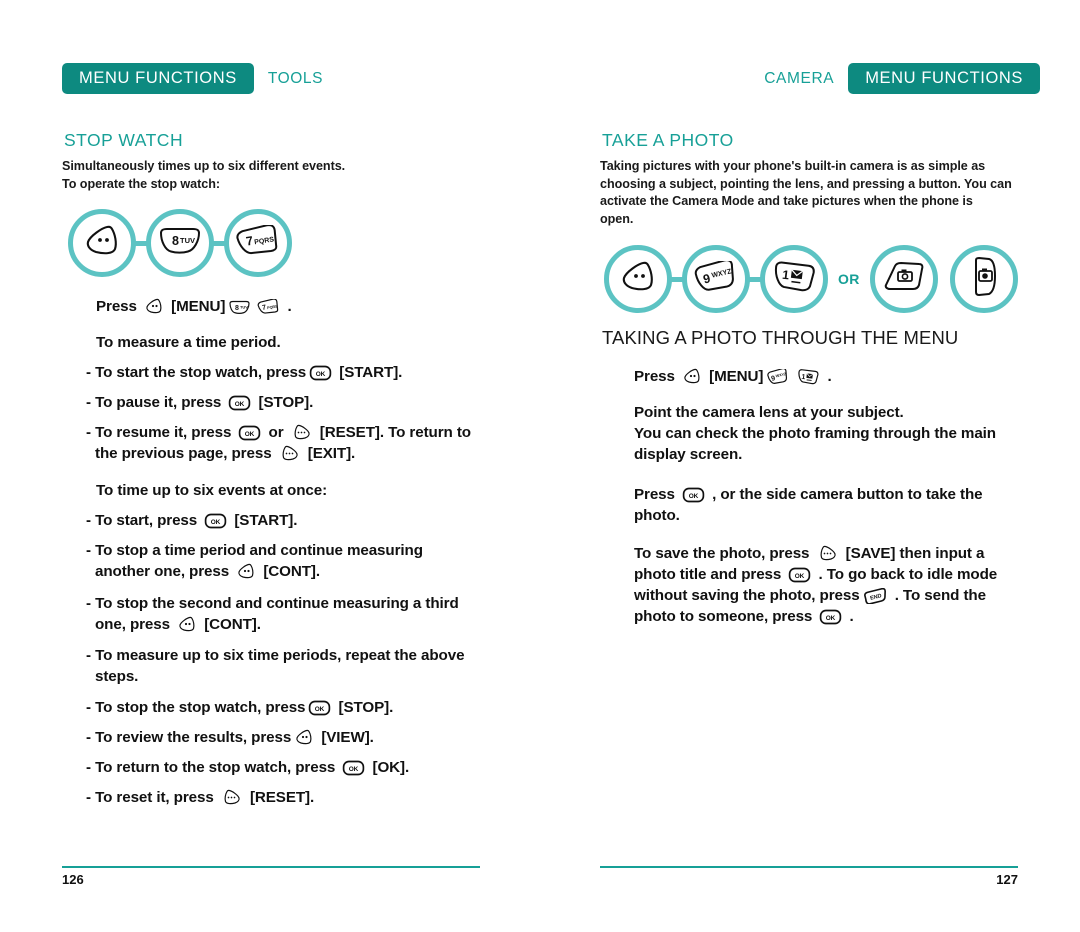 This screenshot has height=932, width=1080. Describe the element at coordinates (156, 402) in the screenshot. I see `step-text: - To pause it, press` at that location.